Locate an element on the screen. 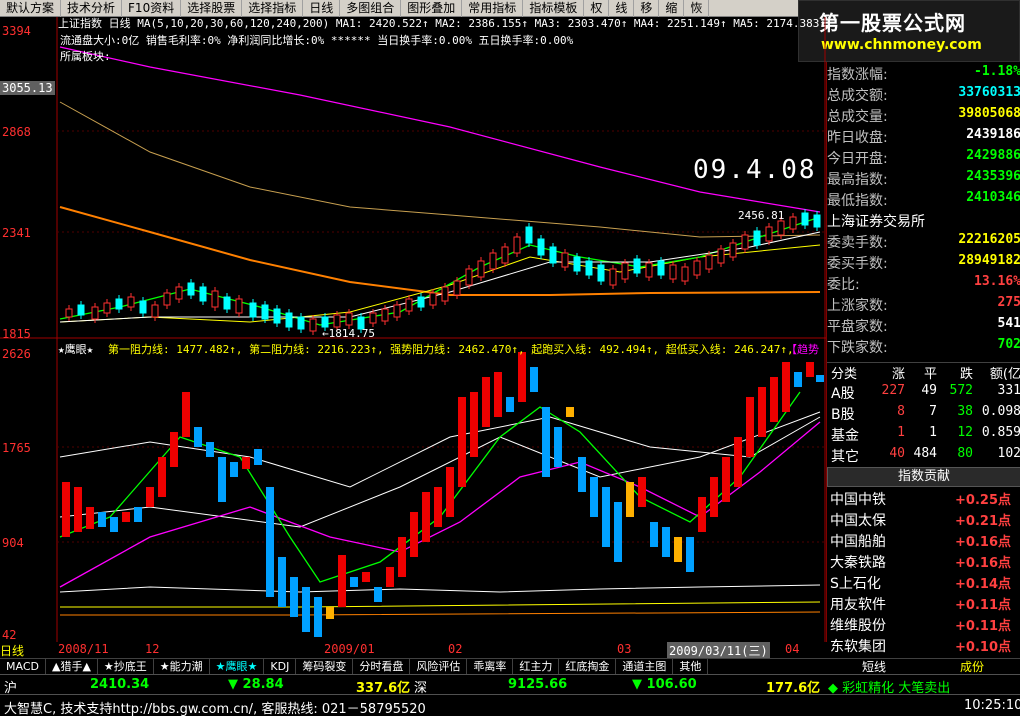  buy-line-orange is located at coordinates (440, 613).